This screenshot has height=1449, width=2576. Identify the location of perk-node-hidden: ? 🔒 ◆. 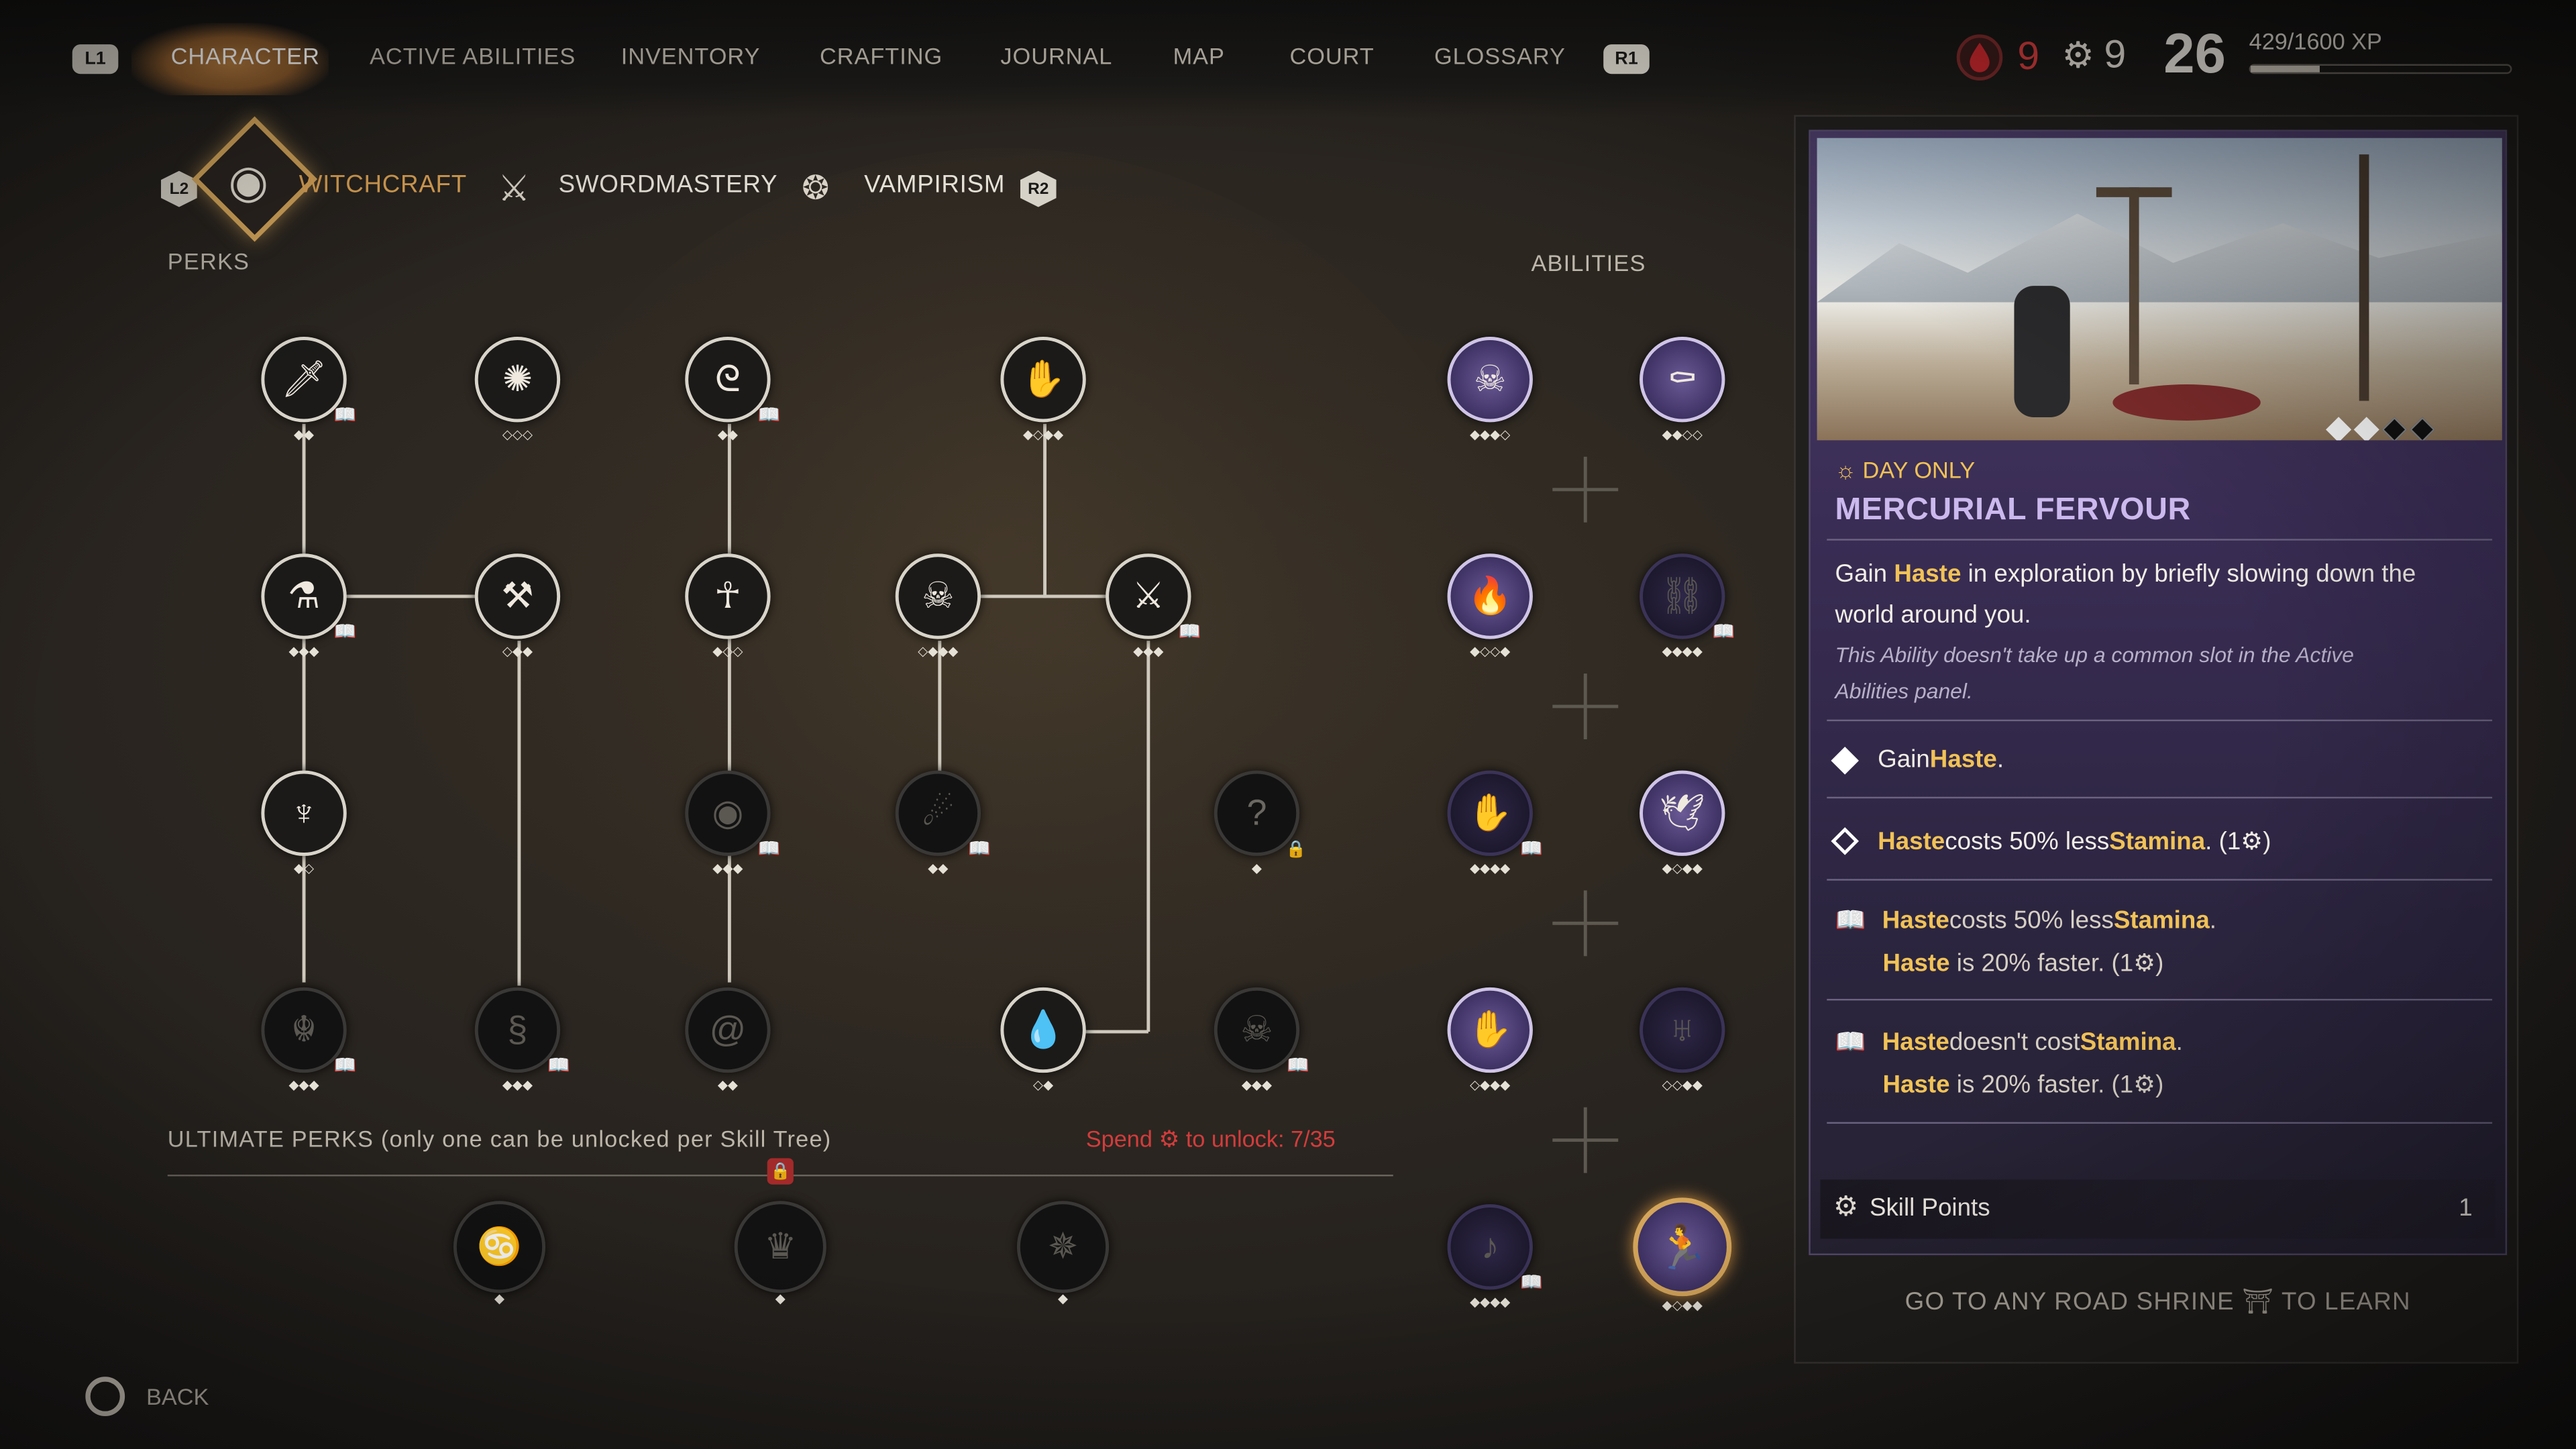
(1260, 822).